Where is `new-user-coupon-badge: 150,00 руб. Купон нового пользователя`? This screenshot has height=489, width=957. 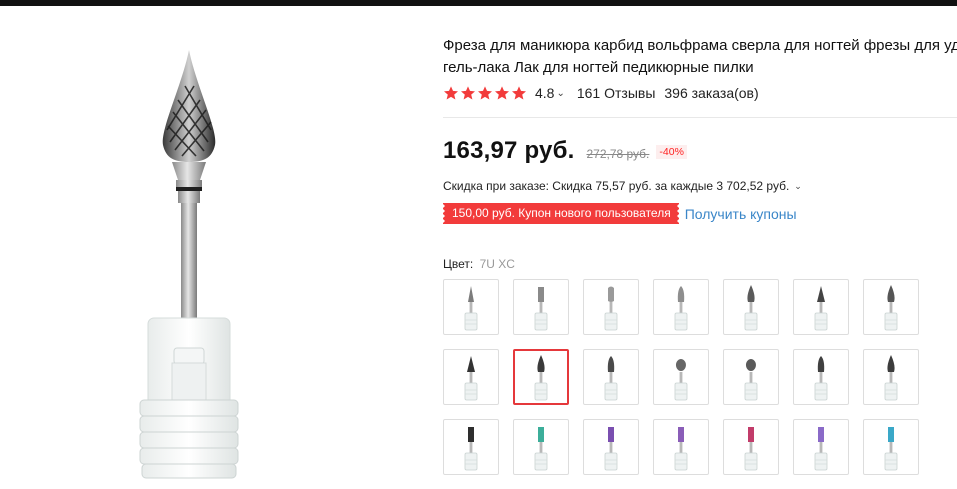 new-user-coupon-badge: 150,00 руб. Купон нового пользователя is located at coordinates (561, 213).